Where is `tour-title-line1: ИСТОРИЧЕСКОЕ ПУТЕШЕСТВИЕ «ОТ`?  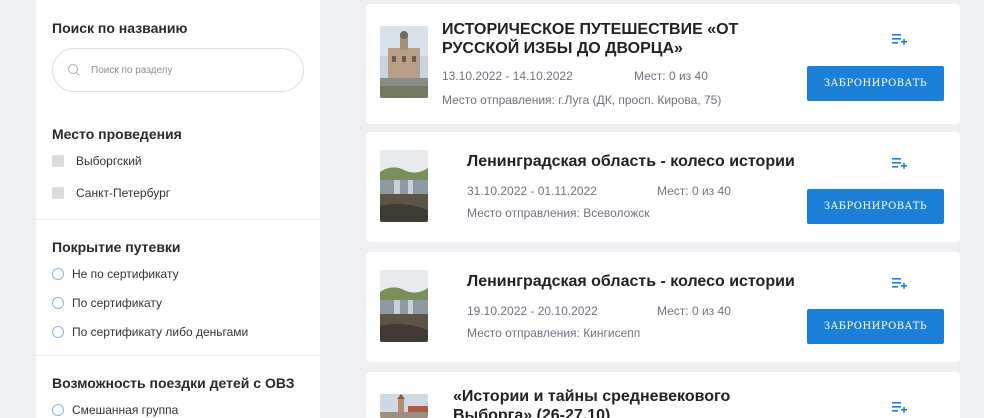 tour-title-line1: ИСТОРИЧЕСКОЕ ПУТЕШЕСТВИЕ «ОТ is located at coordinates (590, 29).